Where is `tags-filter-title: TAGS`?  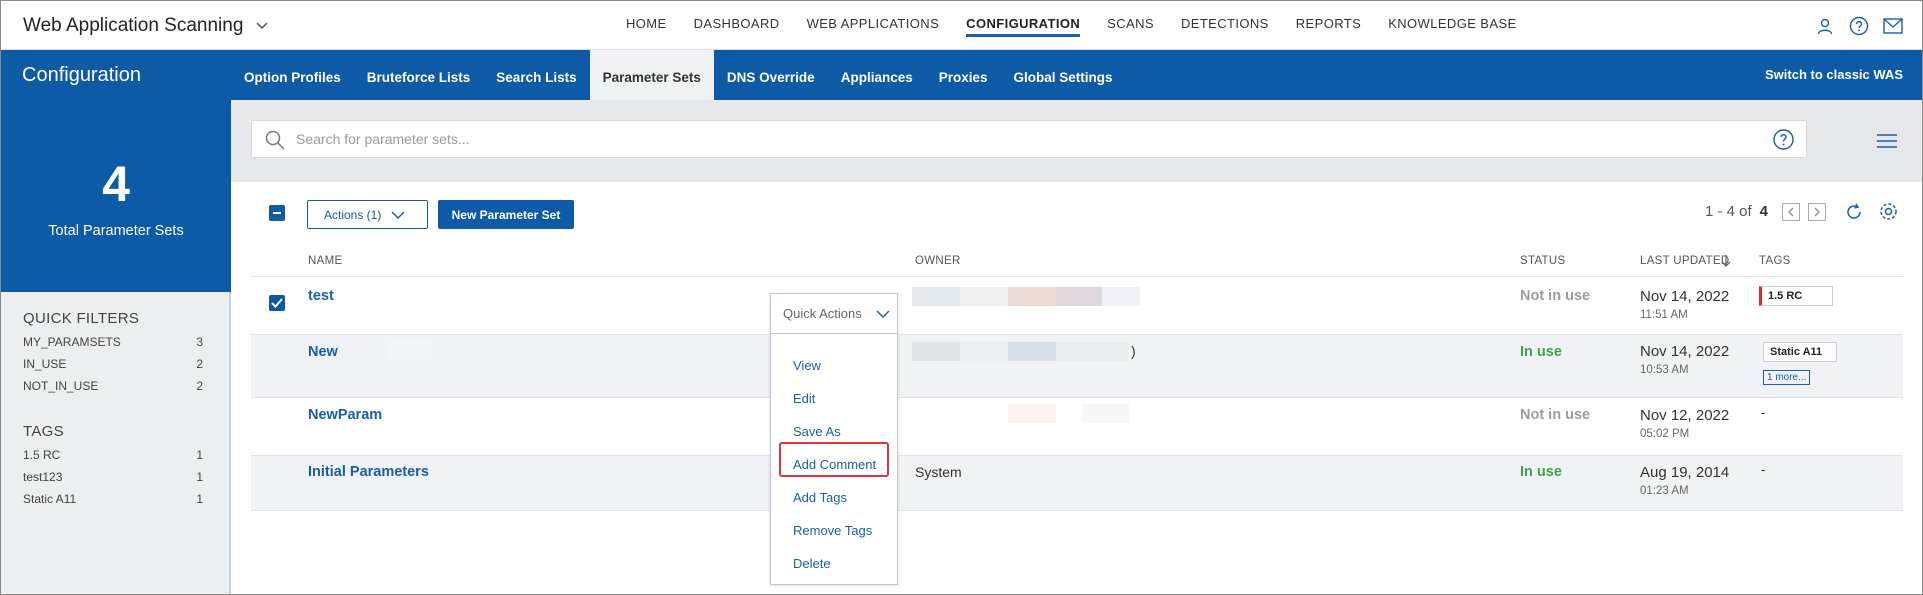
tags-filter-title: TAGS is located at coordinates (43, 431).